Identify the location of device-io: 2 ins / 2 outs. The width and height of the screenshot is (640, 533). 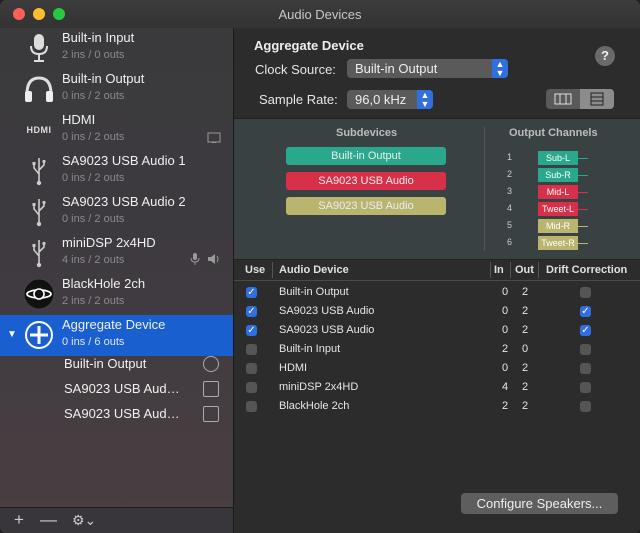
(93, 301).